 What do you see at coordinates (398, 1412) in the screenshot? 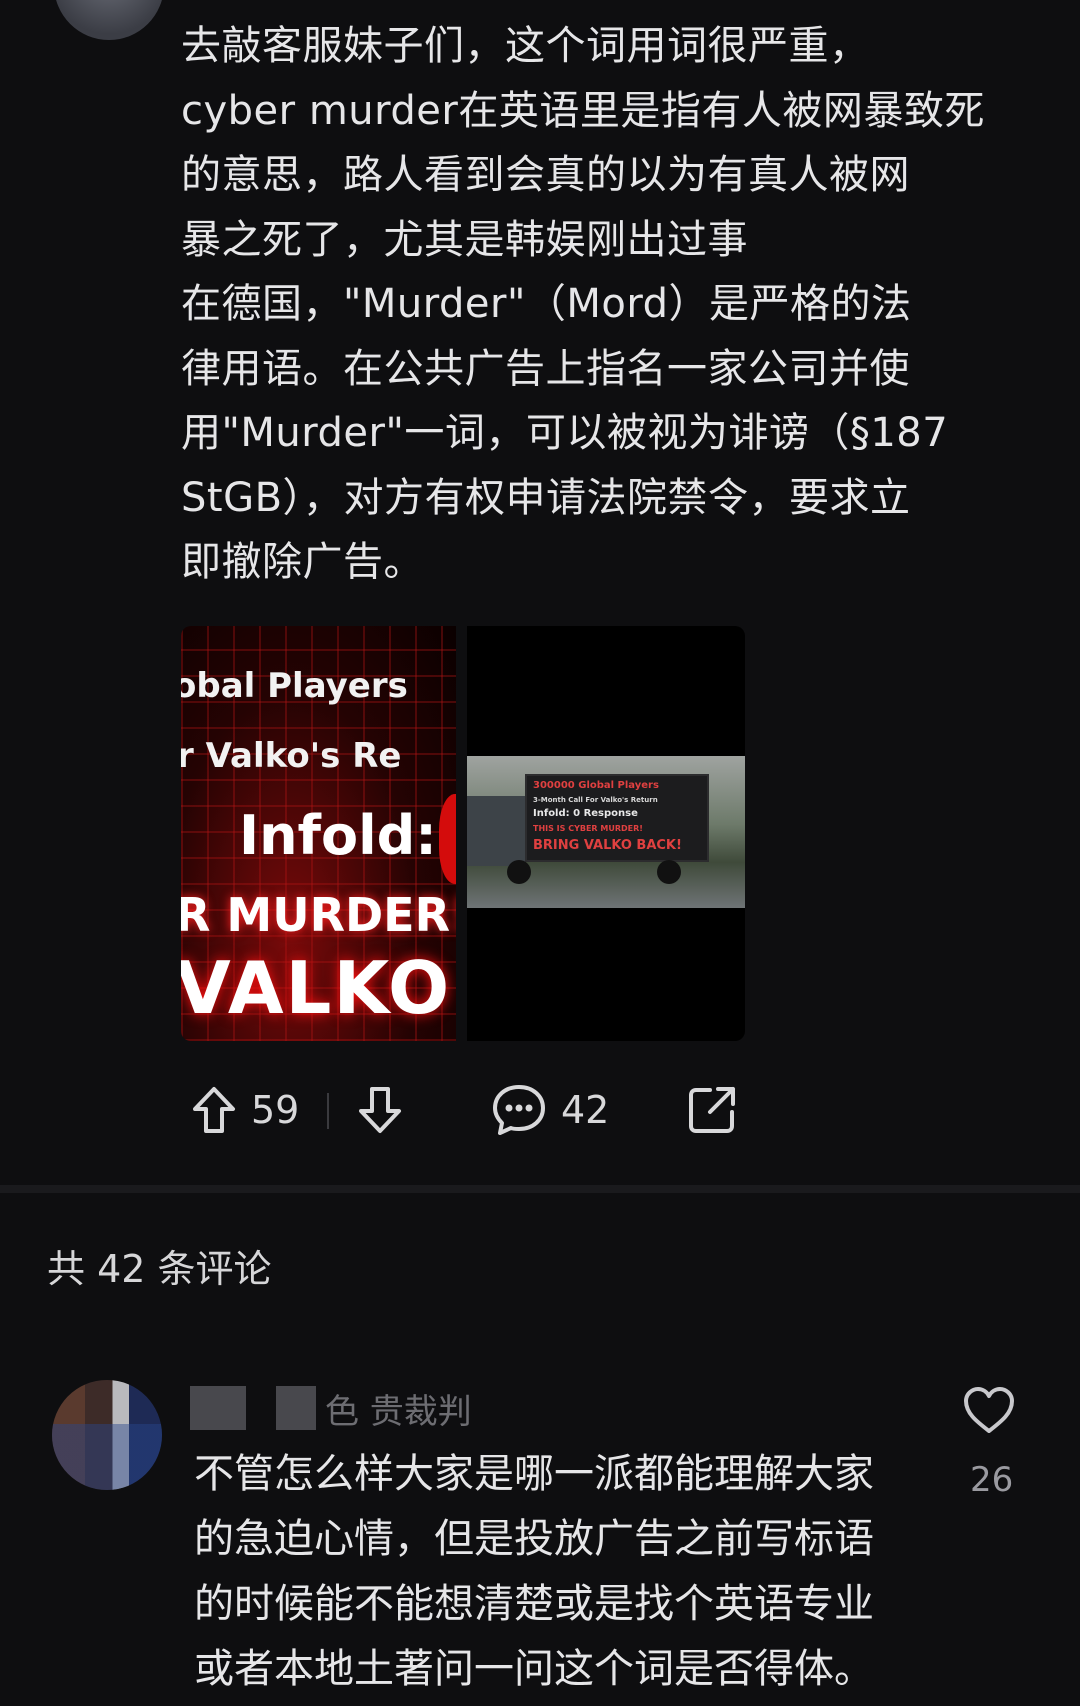
I see `commenter-name-text: 色 贵裁判` at bounding box center [398, 1412].